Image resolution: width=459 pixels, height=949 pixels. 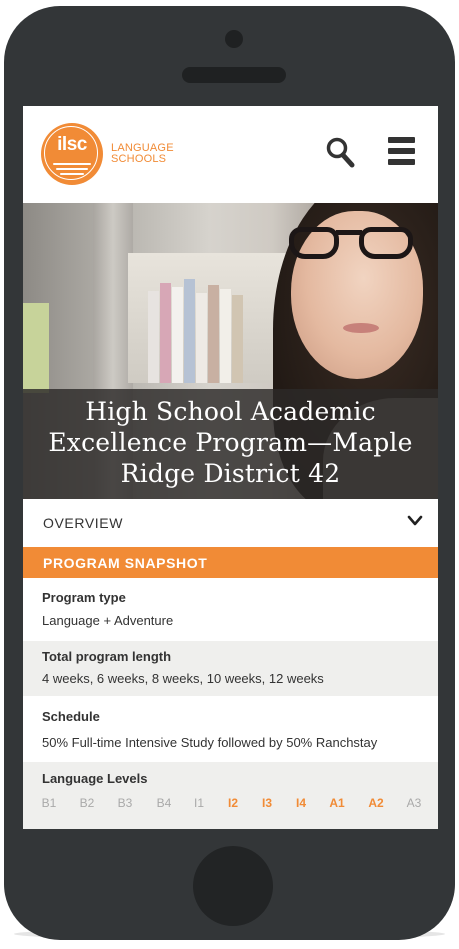 What do you see at coordinates (232, 803) in the screenshot?
I see `level-i2: I2` at bounding box center [232, 803].